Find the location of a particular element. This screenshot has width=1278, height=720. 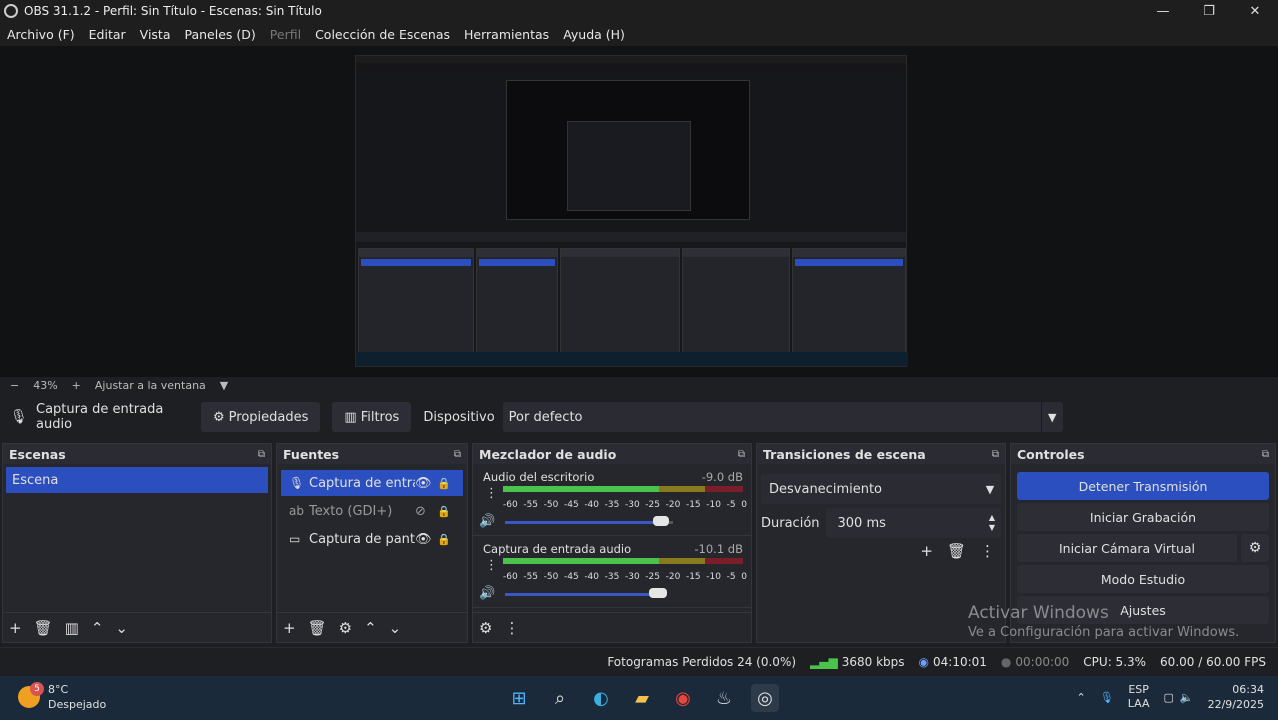

steam-icon: ♨ is located at coordinates (724, 698).